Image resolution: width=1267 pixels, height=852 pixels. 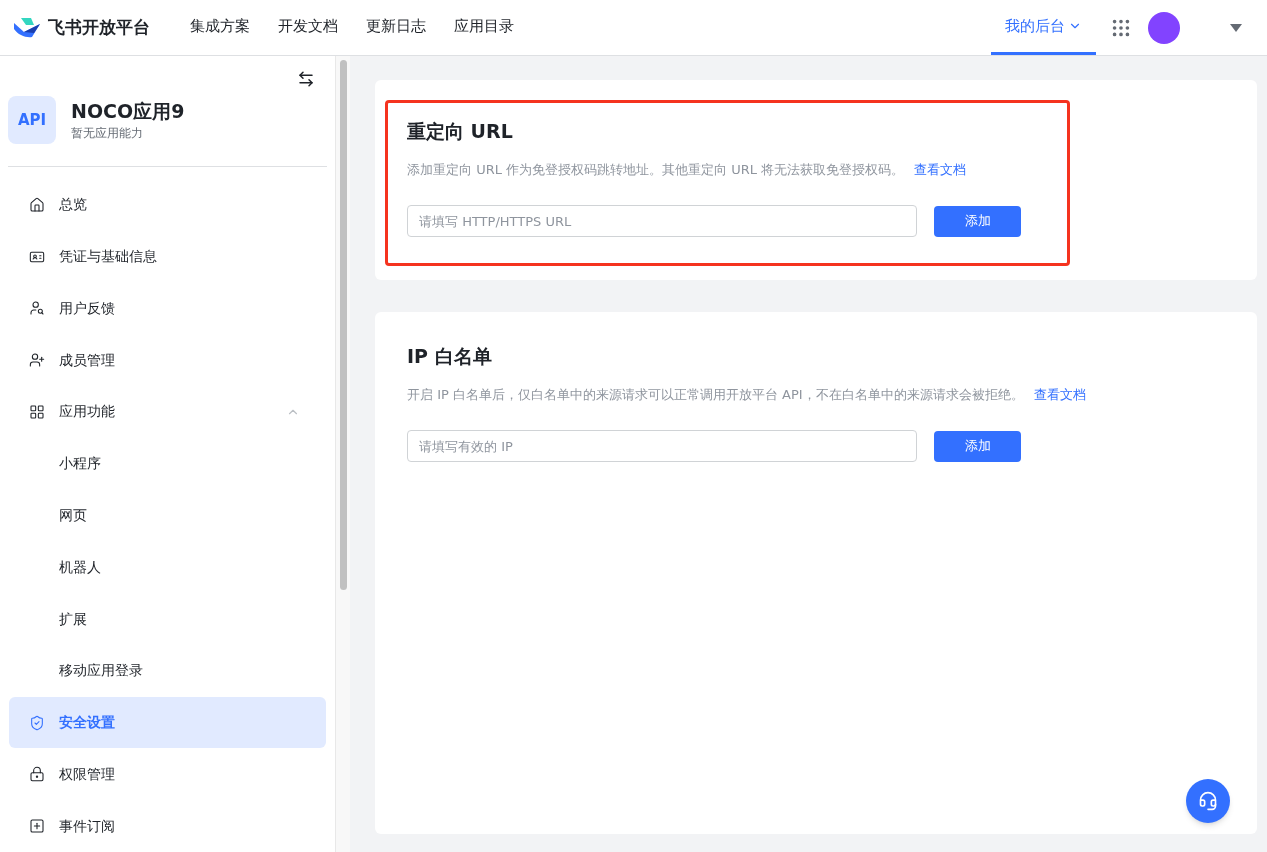 I want to click on avatar, so click(x=1164, y=27).